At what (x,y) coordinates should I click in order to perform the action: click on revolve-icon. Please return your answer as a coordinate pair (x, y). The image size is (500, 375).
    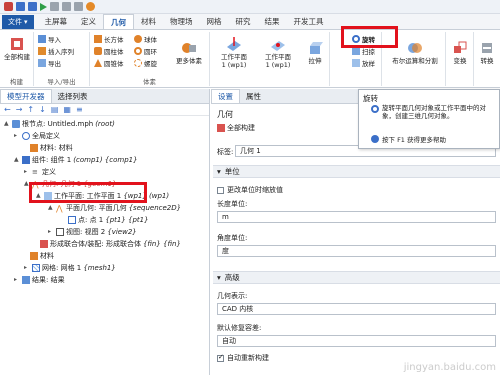
    Looking at the image, I should click on (375, 109).